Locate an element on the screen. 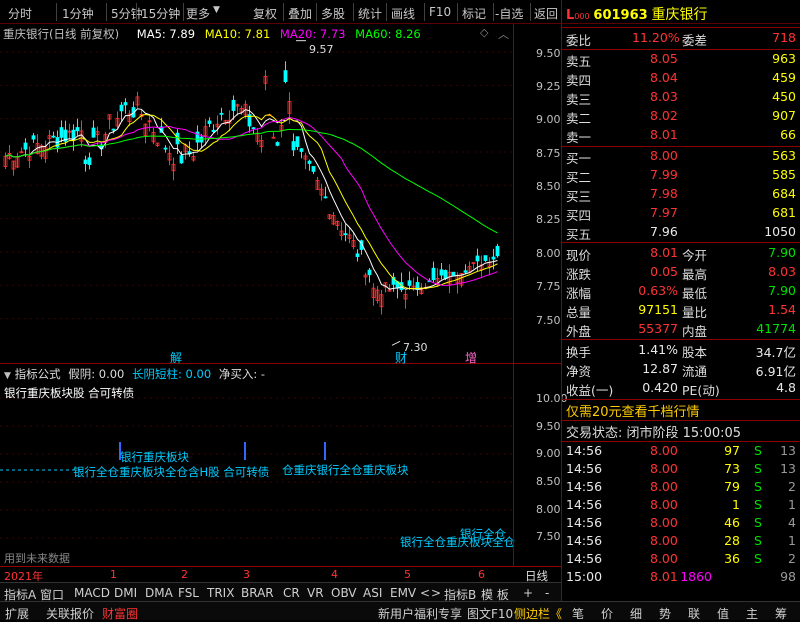 This screenshot has height=622, width=800. toolbar-left-btn-2: 5分钟 is located at coordinates (127, 13).